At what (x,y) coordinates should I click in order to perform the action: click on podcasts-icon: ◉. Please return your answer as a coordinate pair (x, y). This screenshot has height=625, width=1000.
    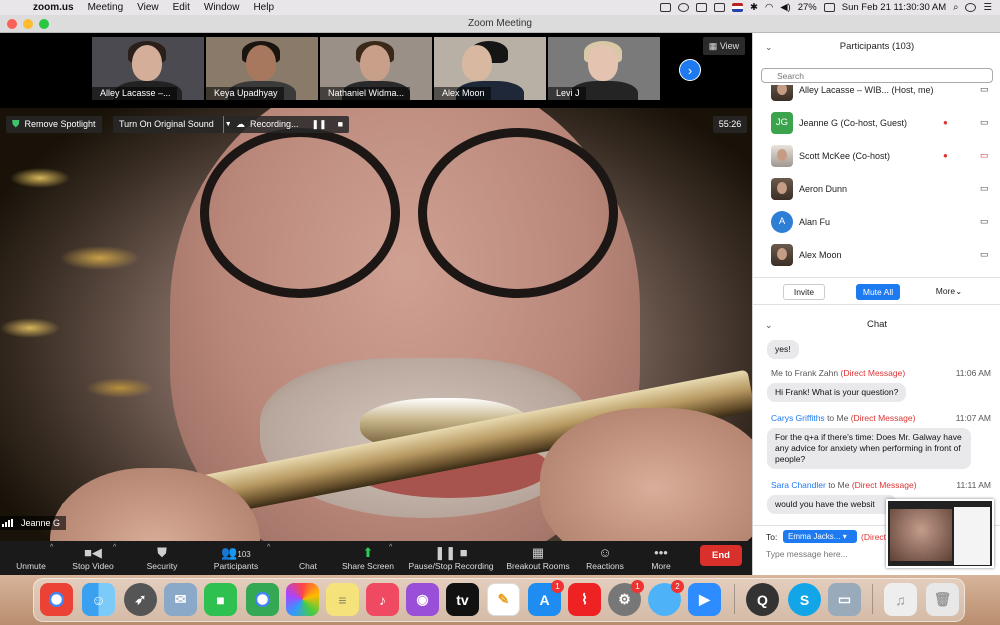
    Looking at the image, I should click on (422, 599).